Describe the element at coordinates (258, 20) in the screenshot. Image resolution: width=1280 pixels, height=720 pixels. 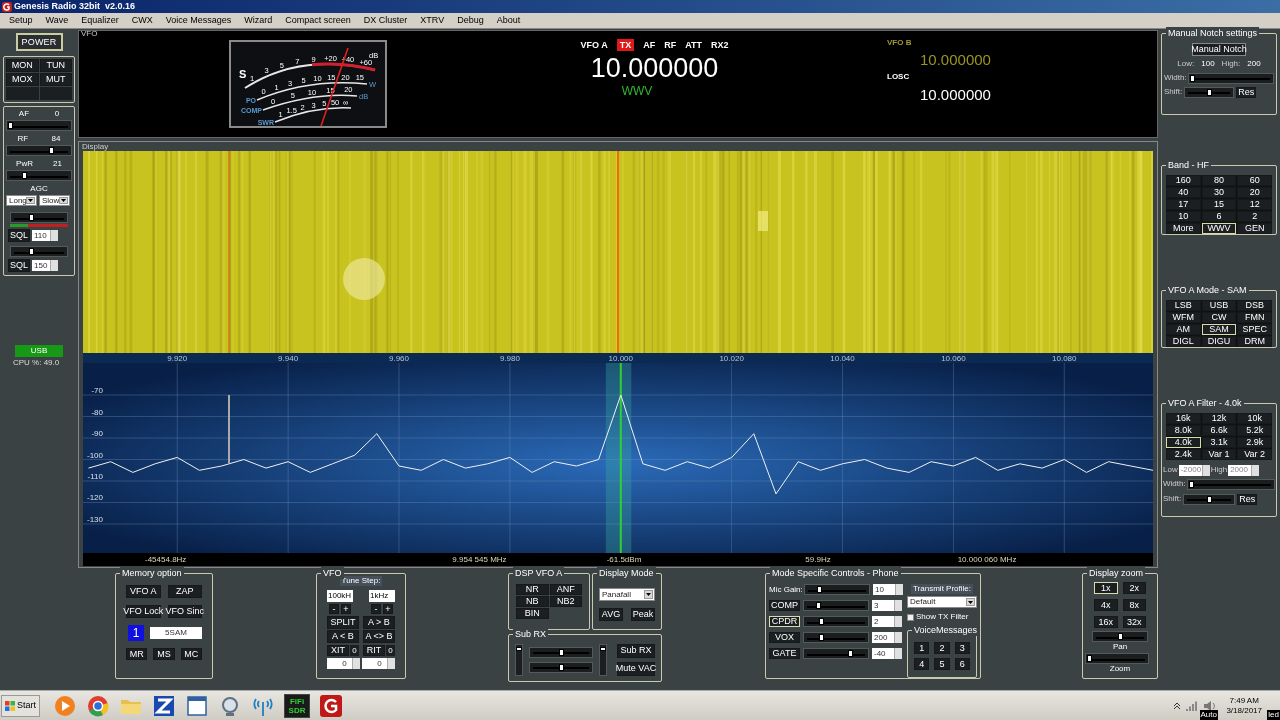
I see `menu-item: Wizard` at that location.